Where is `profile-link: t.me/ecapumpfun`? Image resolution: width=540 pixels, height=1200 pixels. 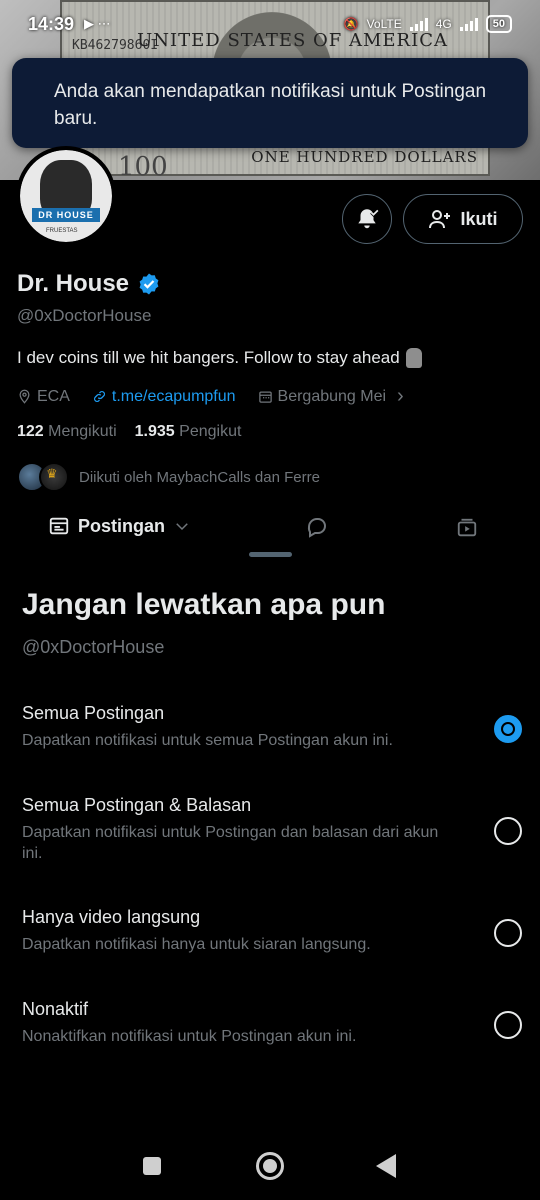 profile-link: t.me/ecapumpfun is located at coordinates (164, 397).